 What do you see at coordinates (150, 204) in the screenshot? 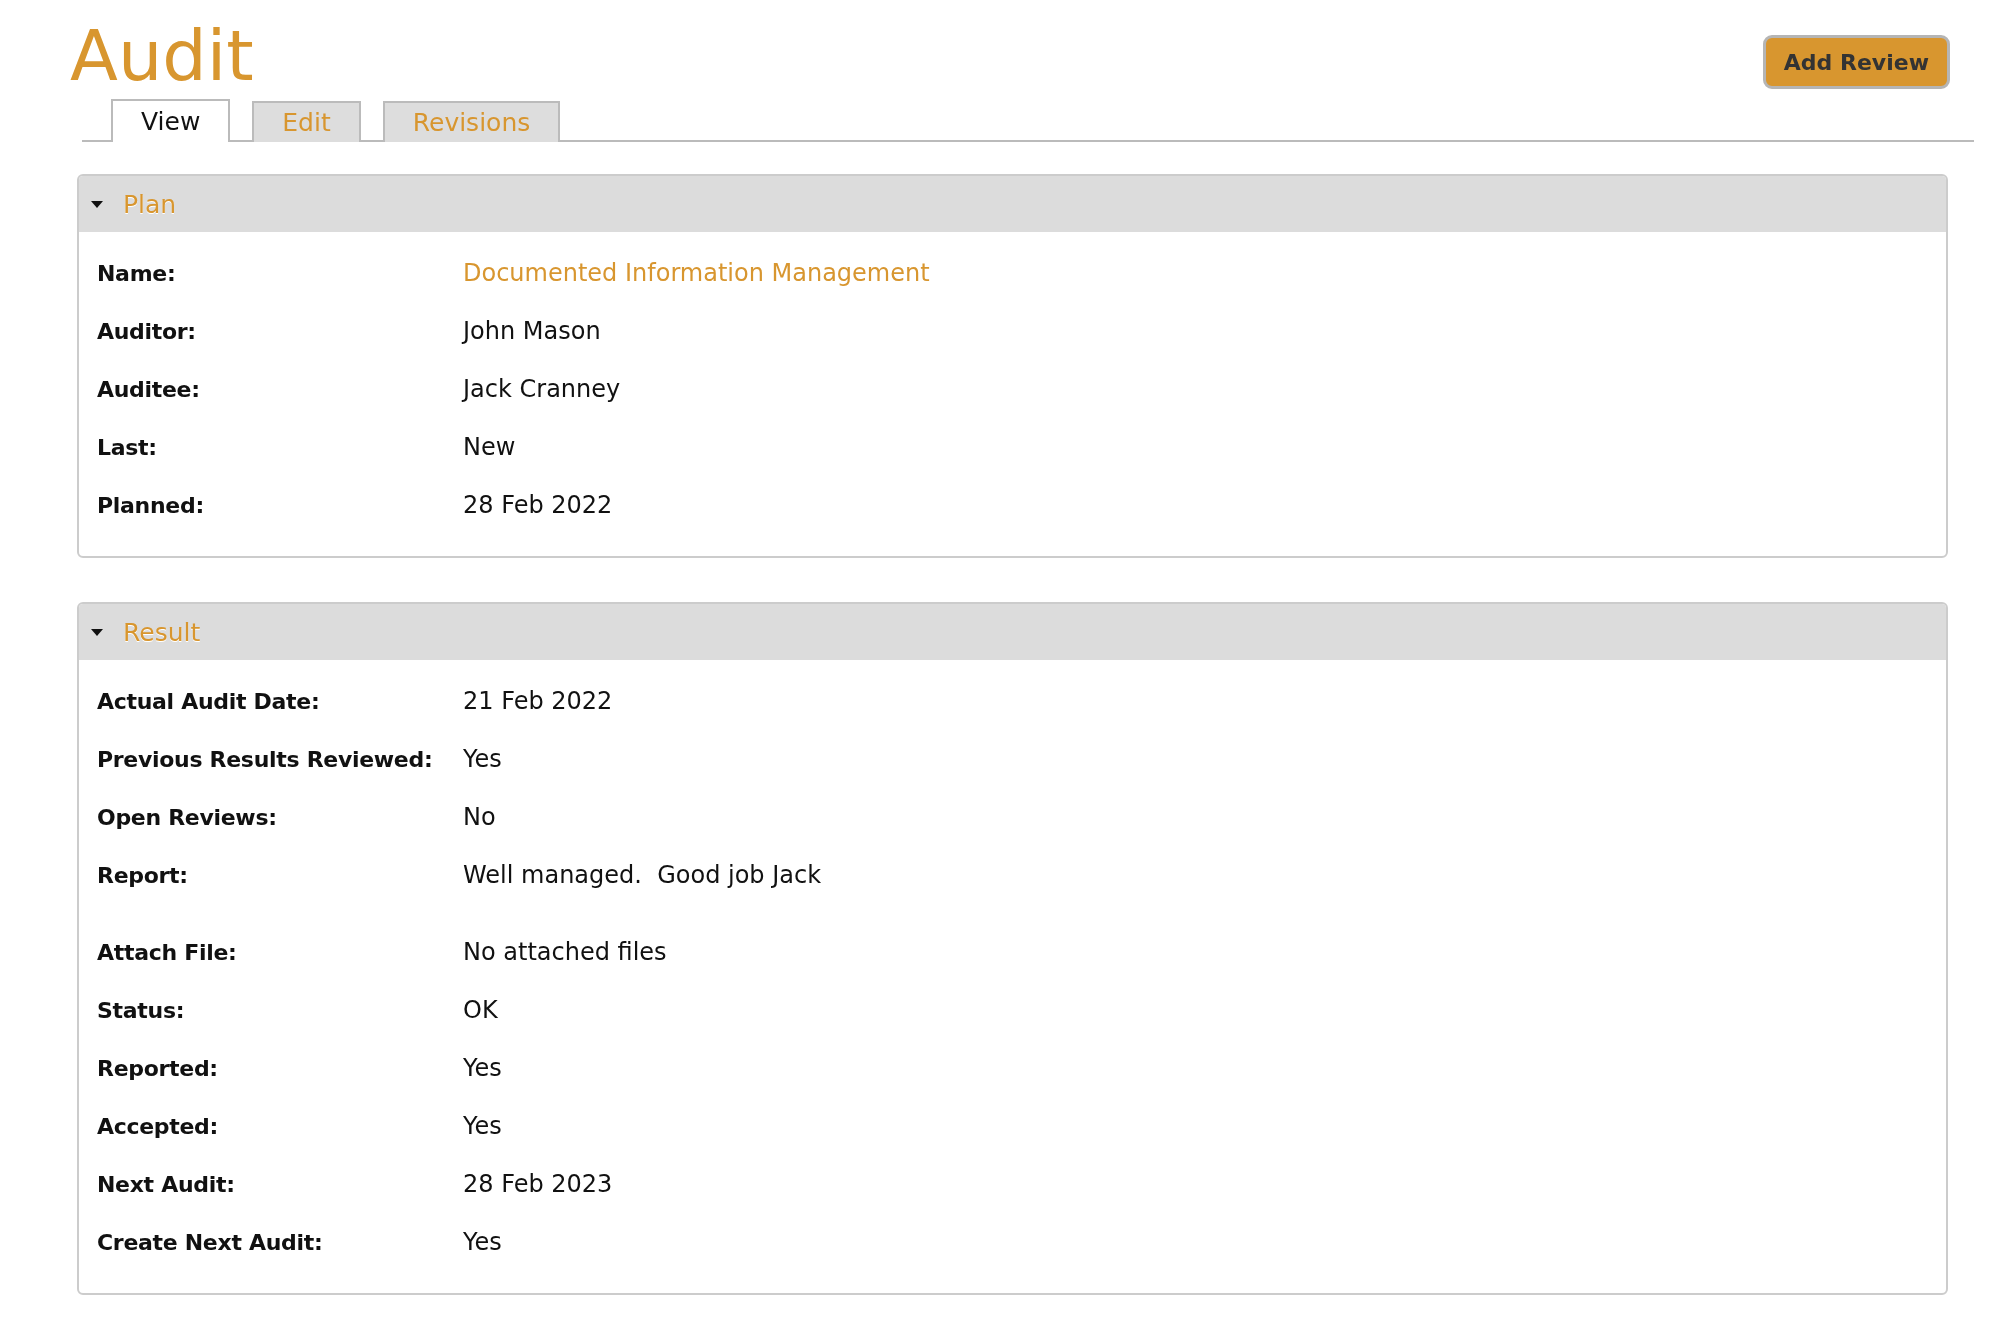
I see `section-title: Plan` at bounding box center [150, 204].